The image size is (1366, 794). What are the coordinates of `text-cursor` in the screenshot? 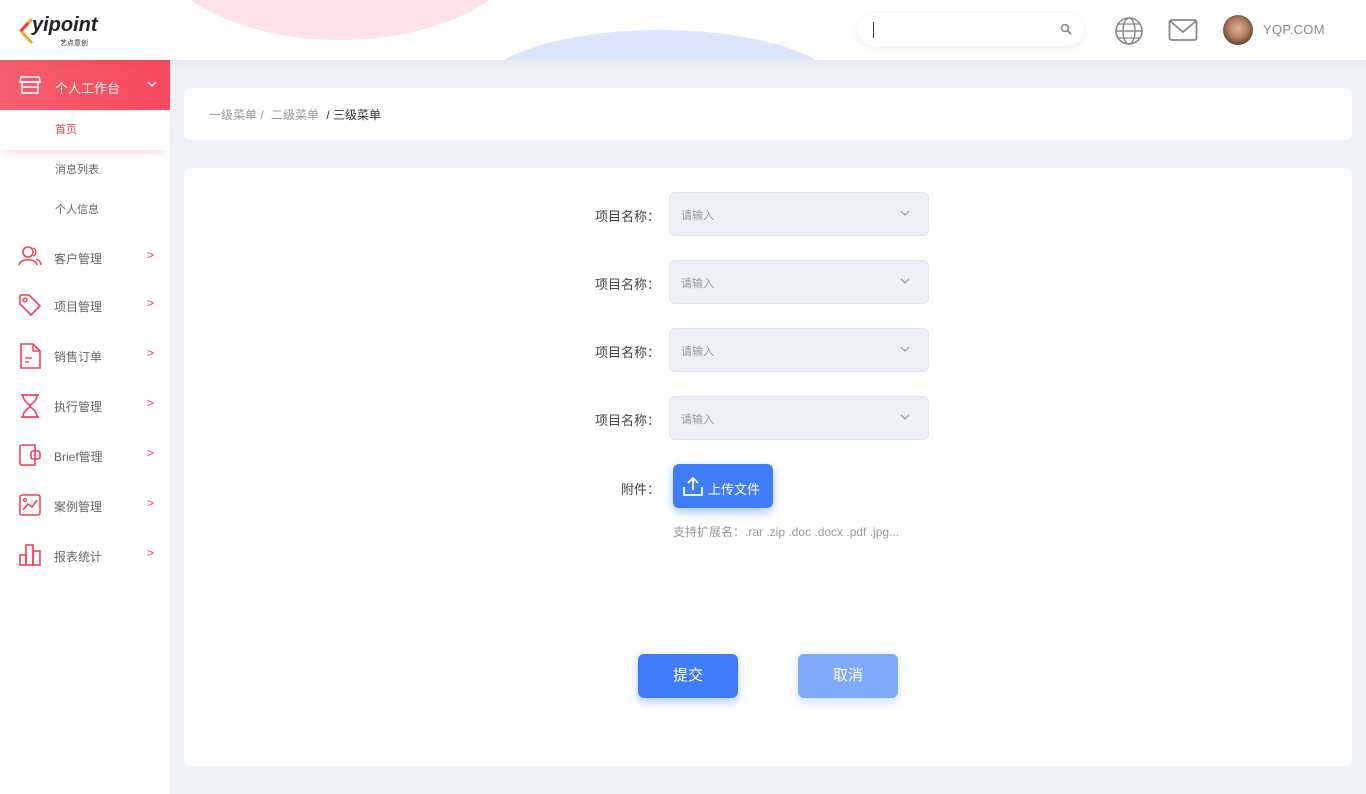 It's located at (873, 30).